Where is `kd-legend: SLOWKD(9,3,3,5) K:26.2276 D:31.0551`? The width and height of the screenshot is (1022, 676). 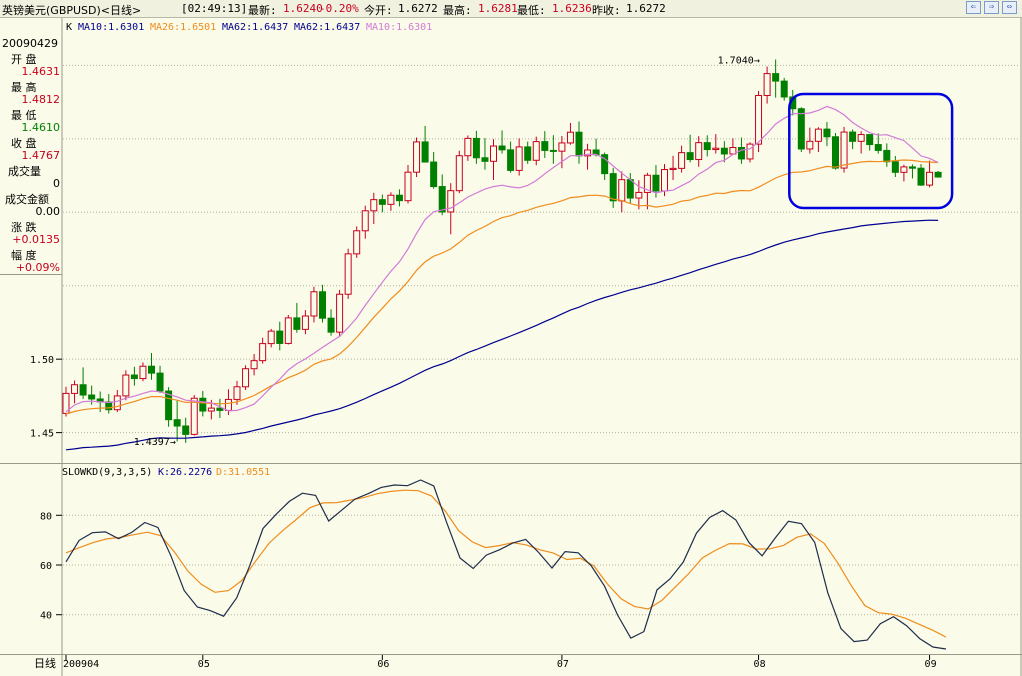
kd-legend: SLOWKD(9,3,3,5) K:26.2276 D:31.0551 is located at coordinates (166, 472).